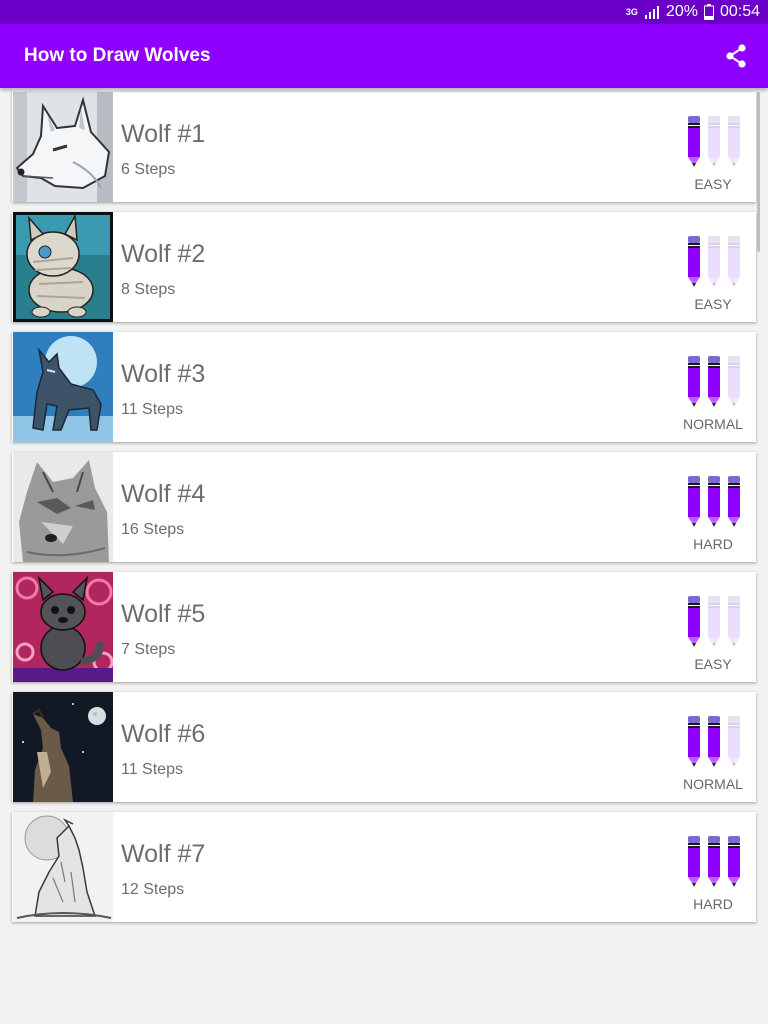  What do you see at coordinates (117, 55) in the screenshot?
I see `app-title: How to Draw Wolves` at bounding box center [117, 55].